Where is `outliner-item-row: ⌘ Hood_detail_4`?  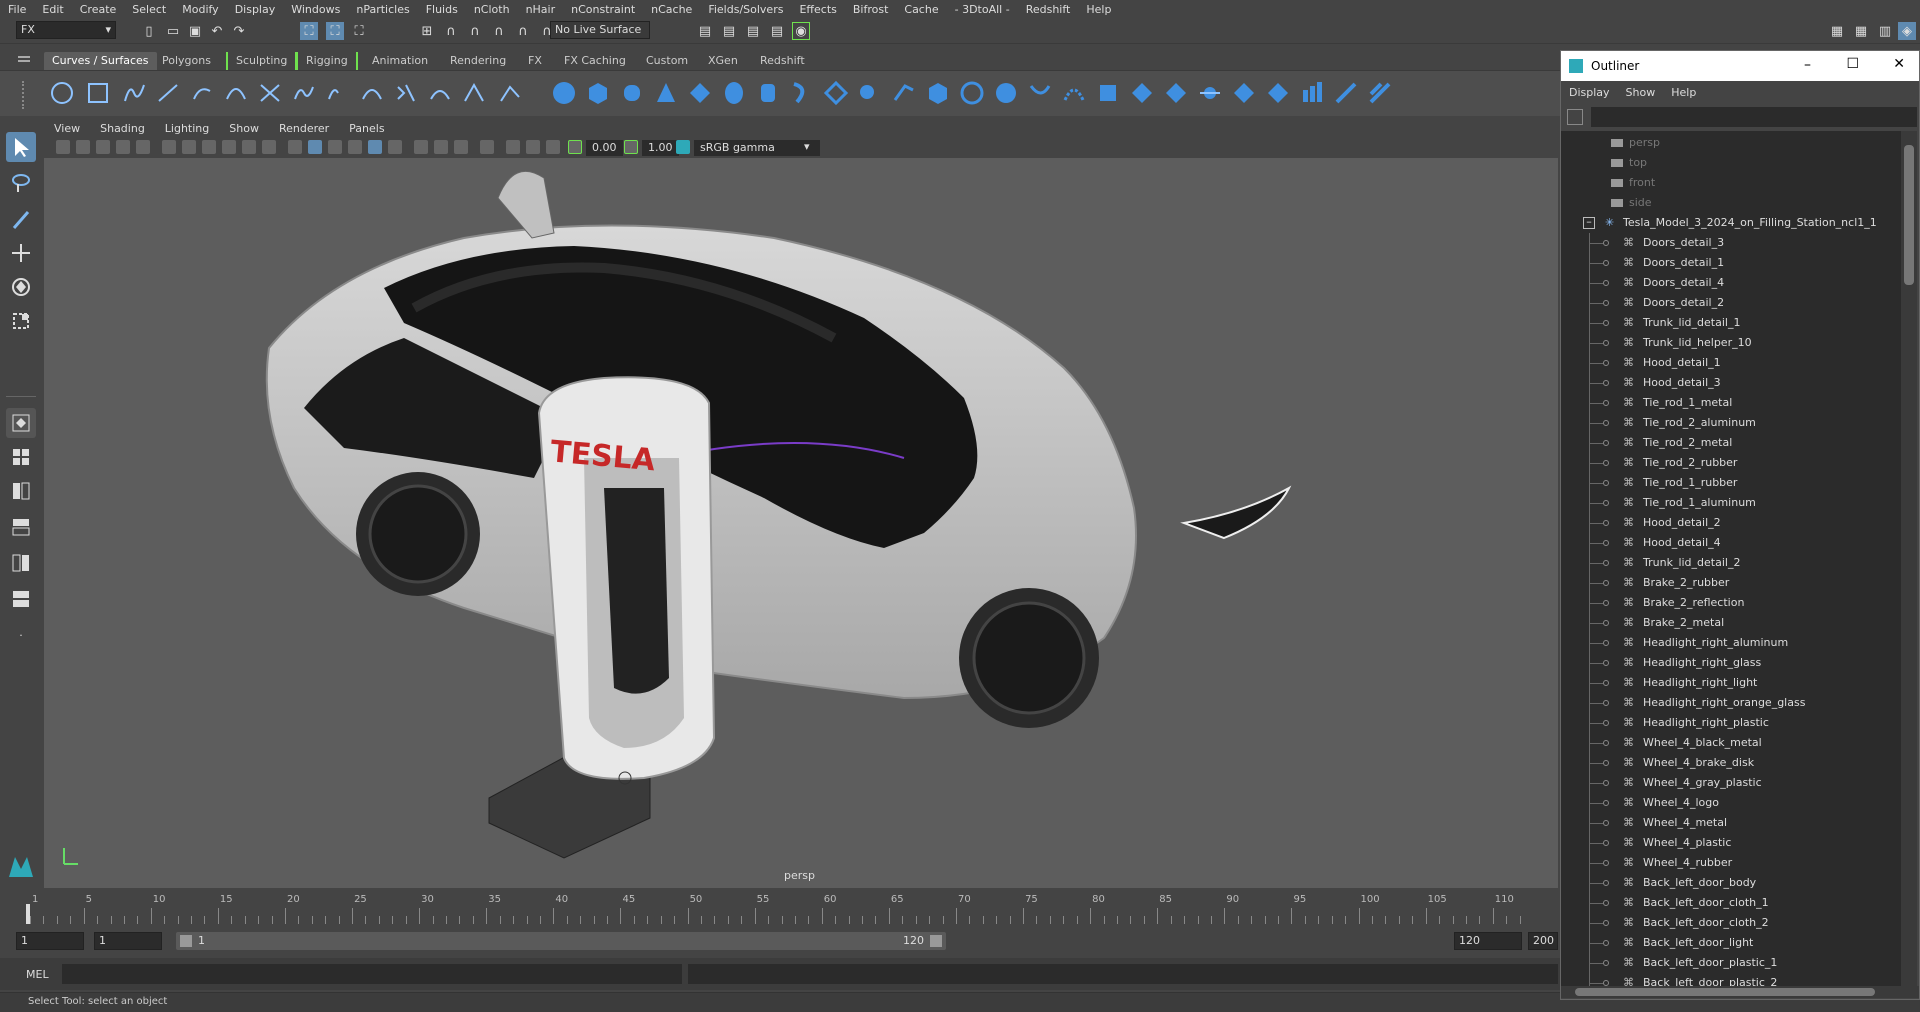 outliner-item-row: ⌘ Hood_detail_4 is located at coordinates (1731, 543).